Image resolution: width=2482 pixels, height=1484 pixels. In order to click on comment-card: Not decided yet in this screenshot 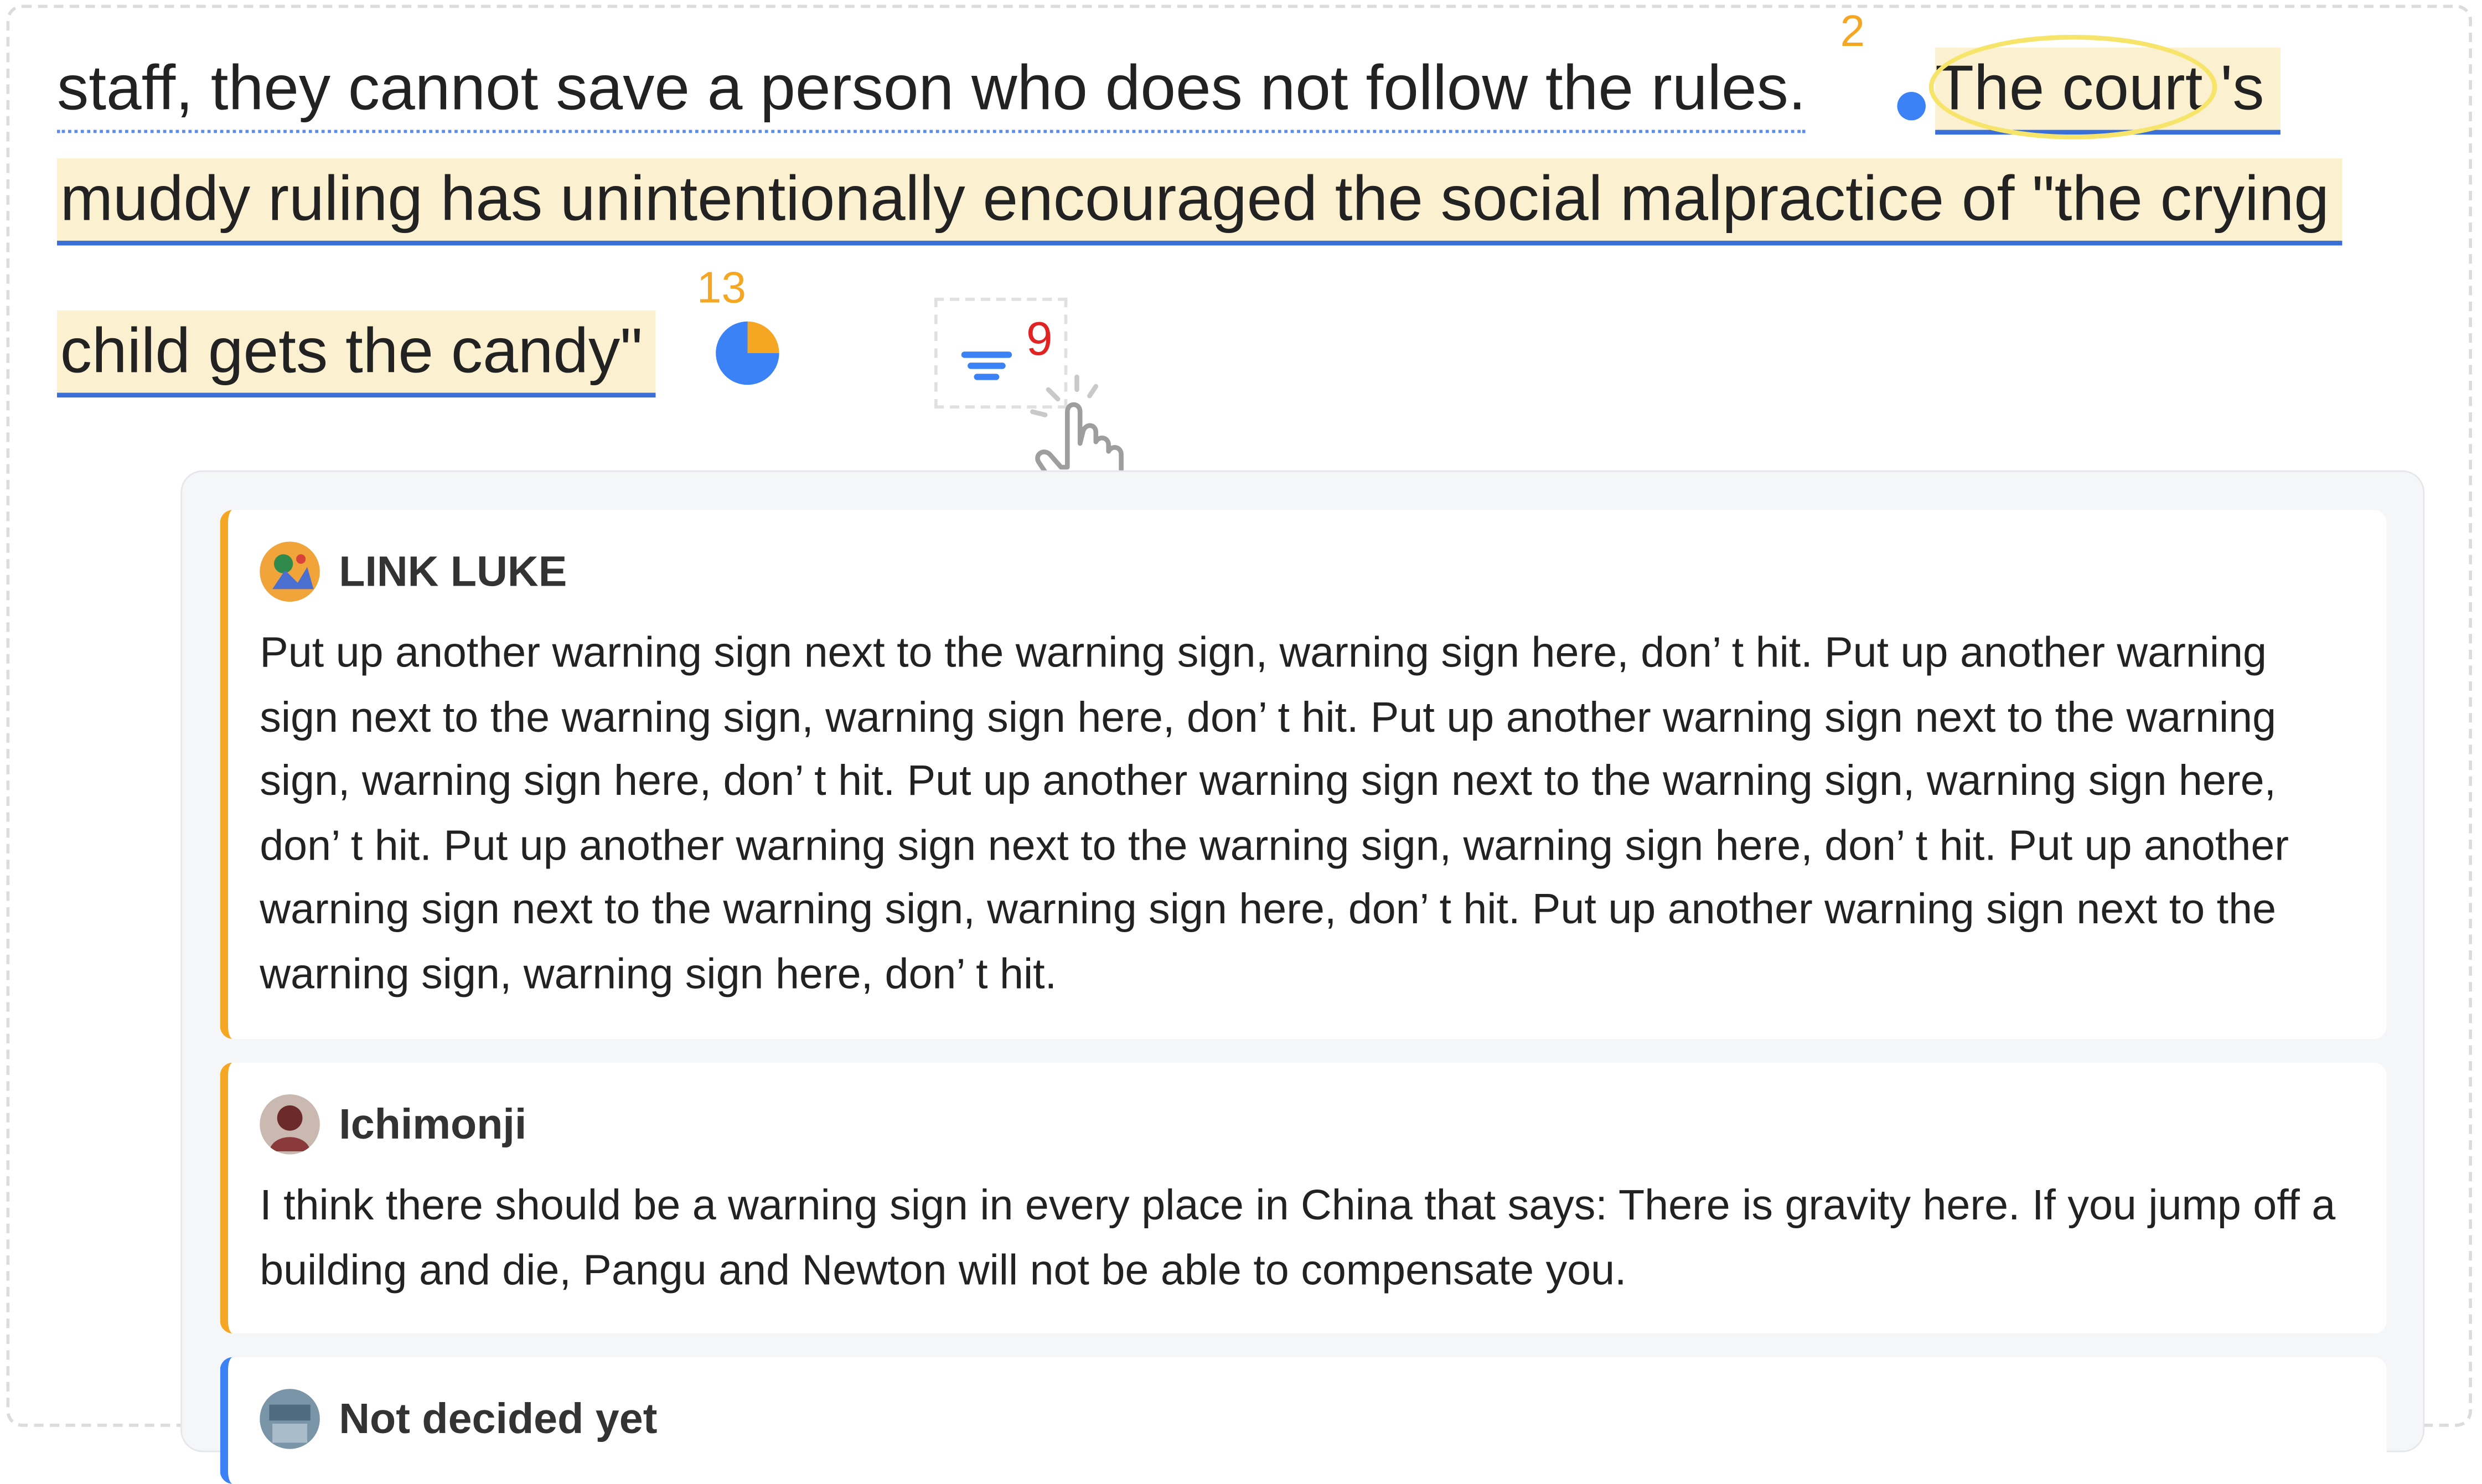, I will do `click(1303, 1420)`.